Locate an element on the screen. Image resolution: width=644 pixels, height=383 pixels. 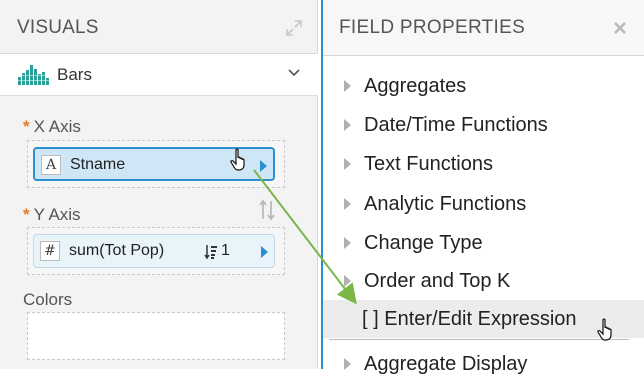
sort-order-value: 1 is located at coordinates (225, 250).